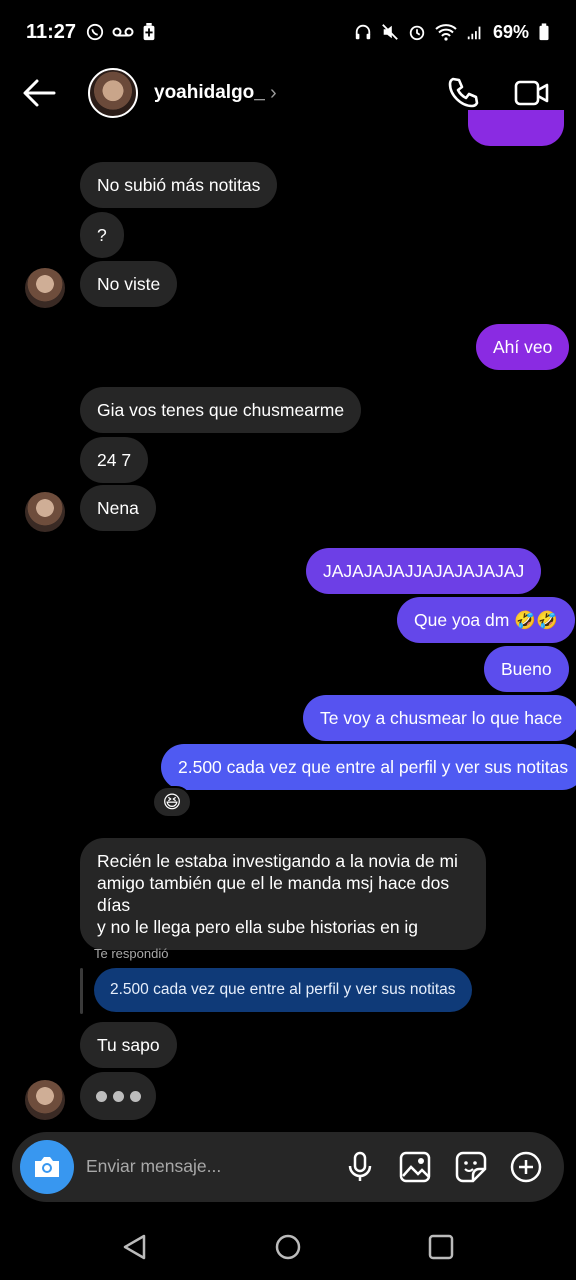 This screenshot has width=576, height=1280. I want to click on battery-icon, so click(544, 32).